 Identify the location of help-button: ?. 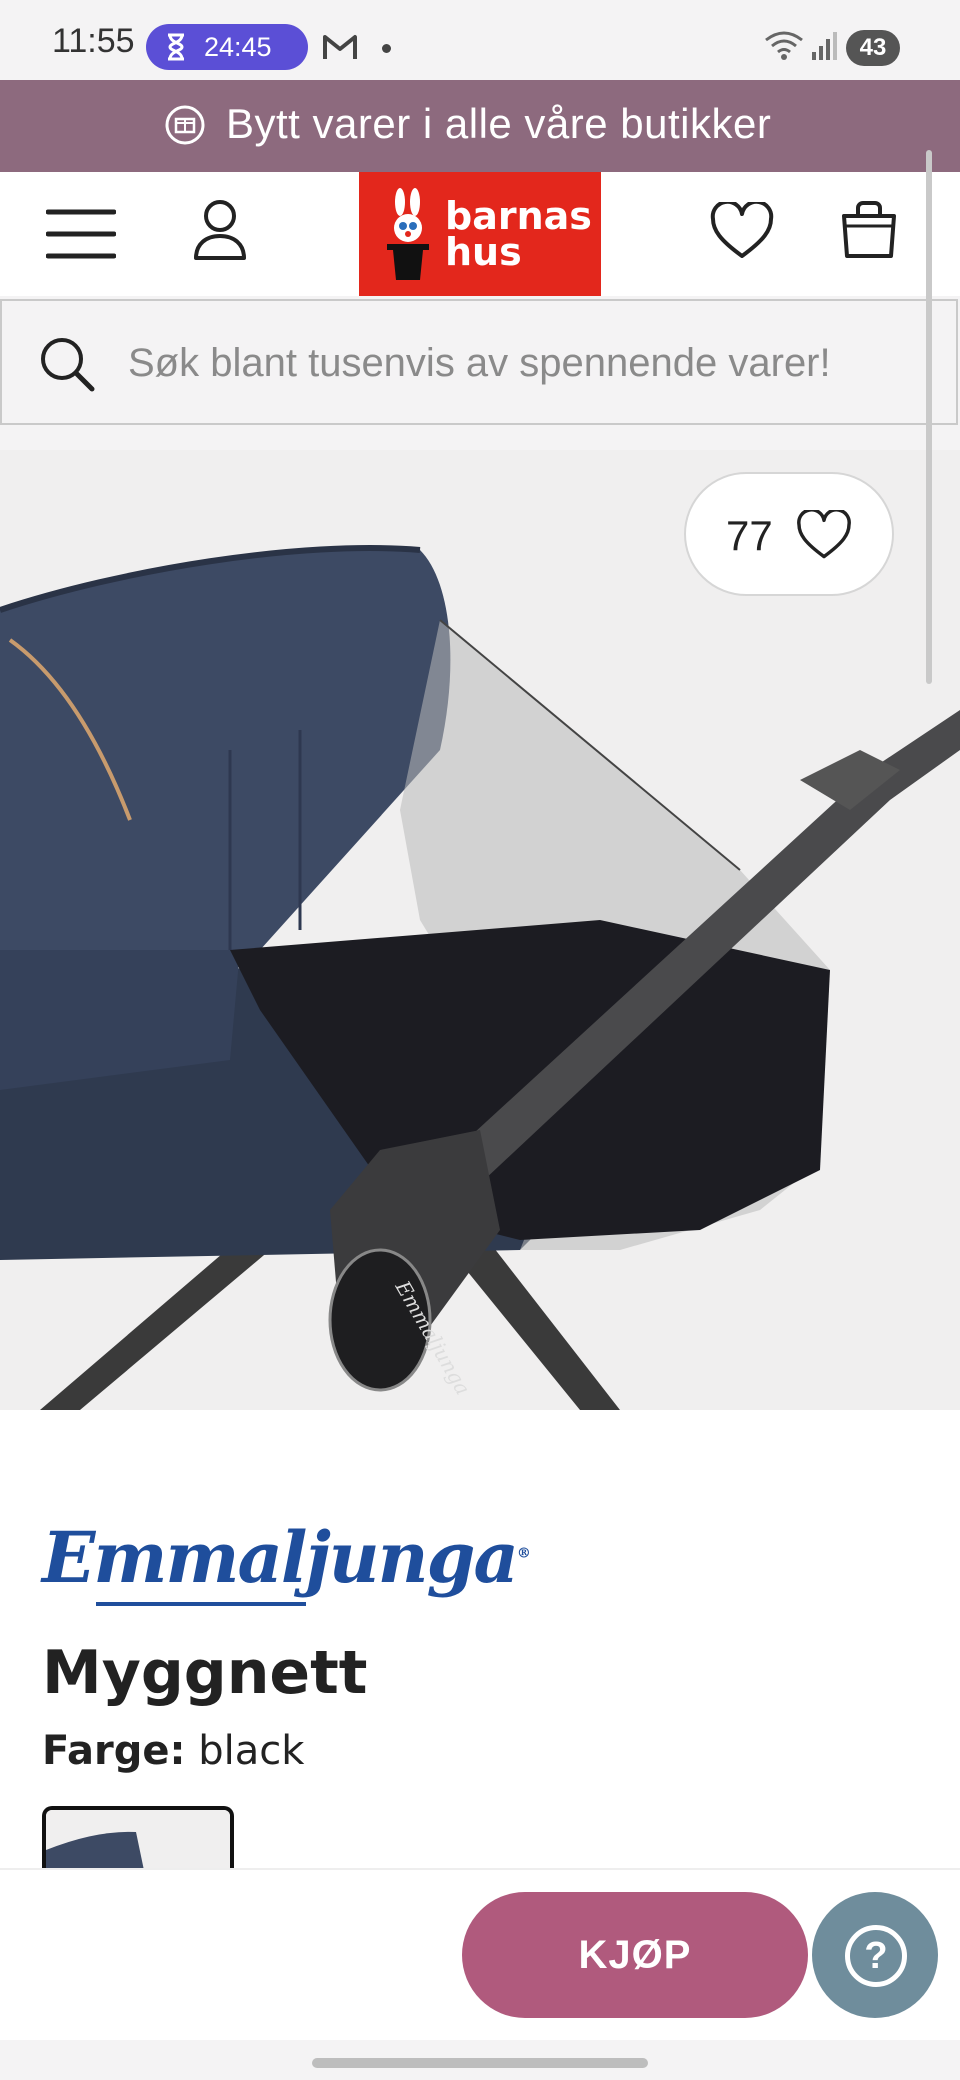
(875, 1955).